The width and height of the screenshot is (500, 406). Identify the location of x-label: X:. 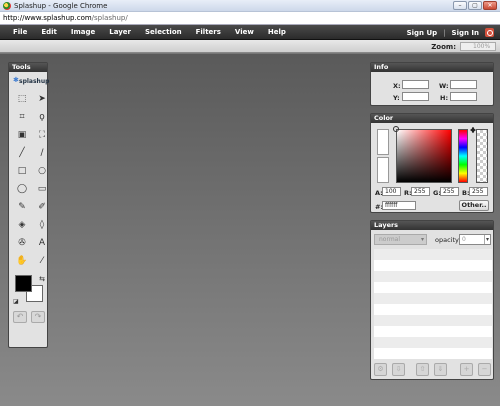
(397, 86).